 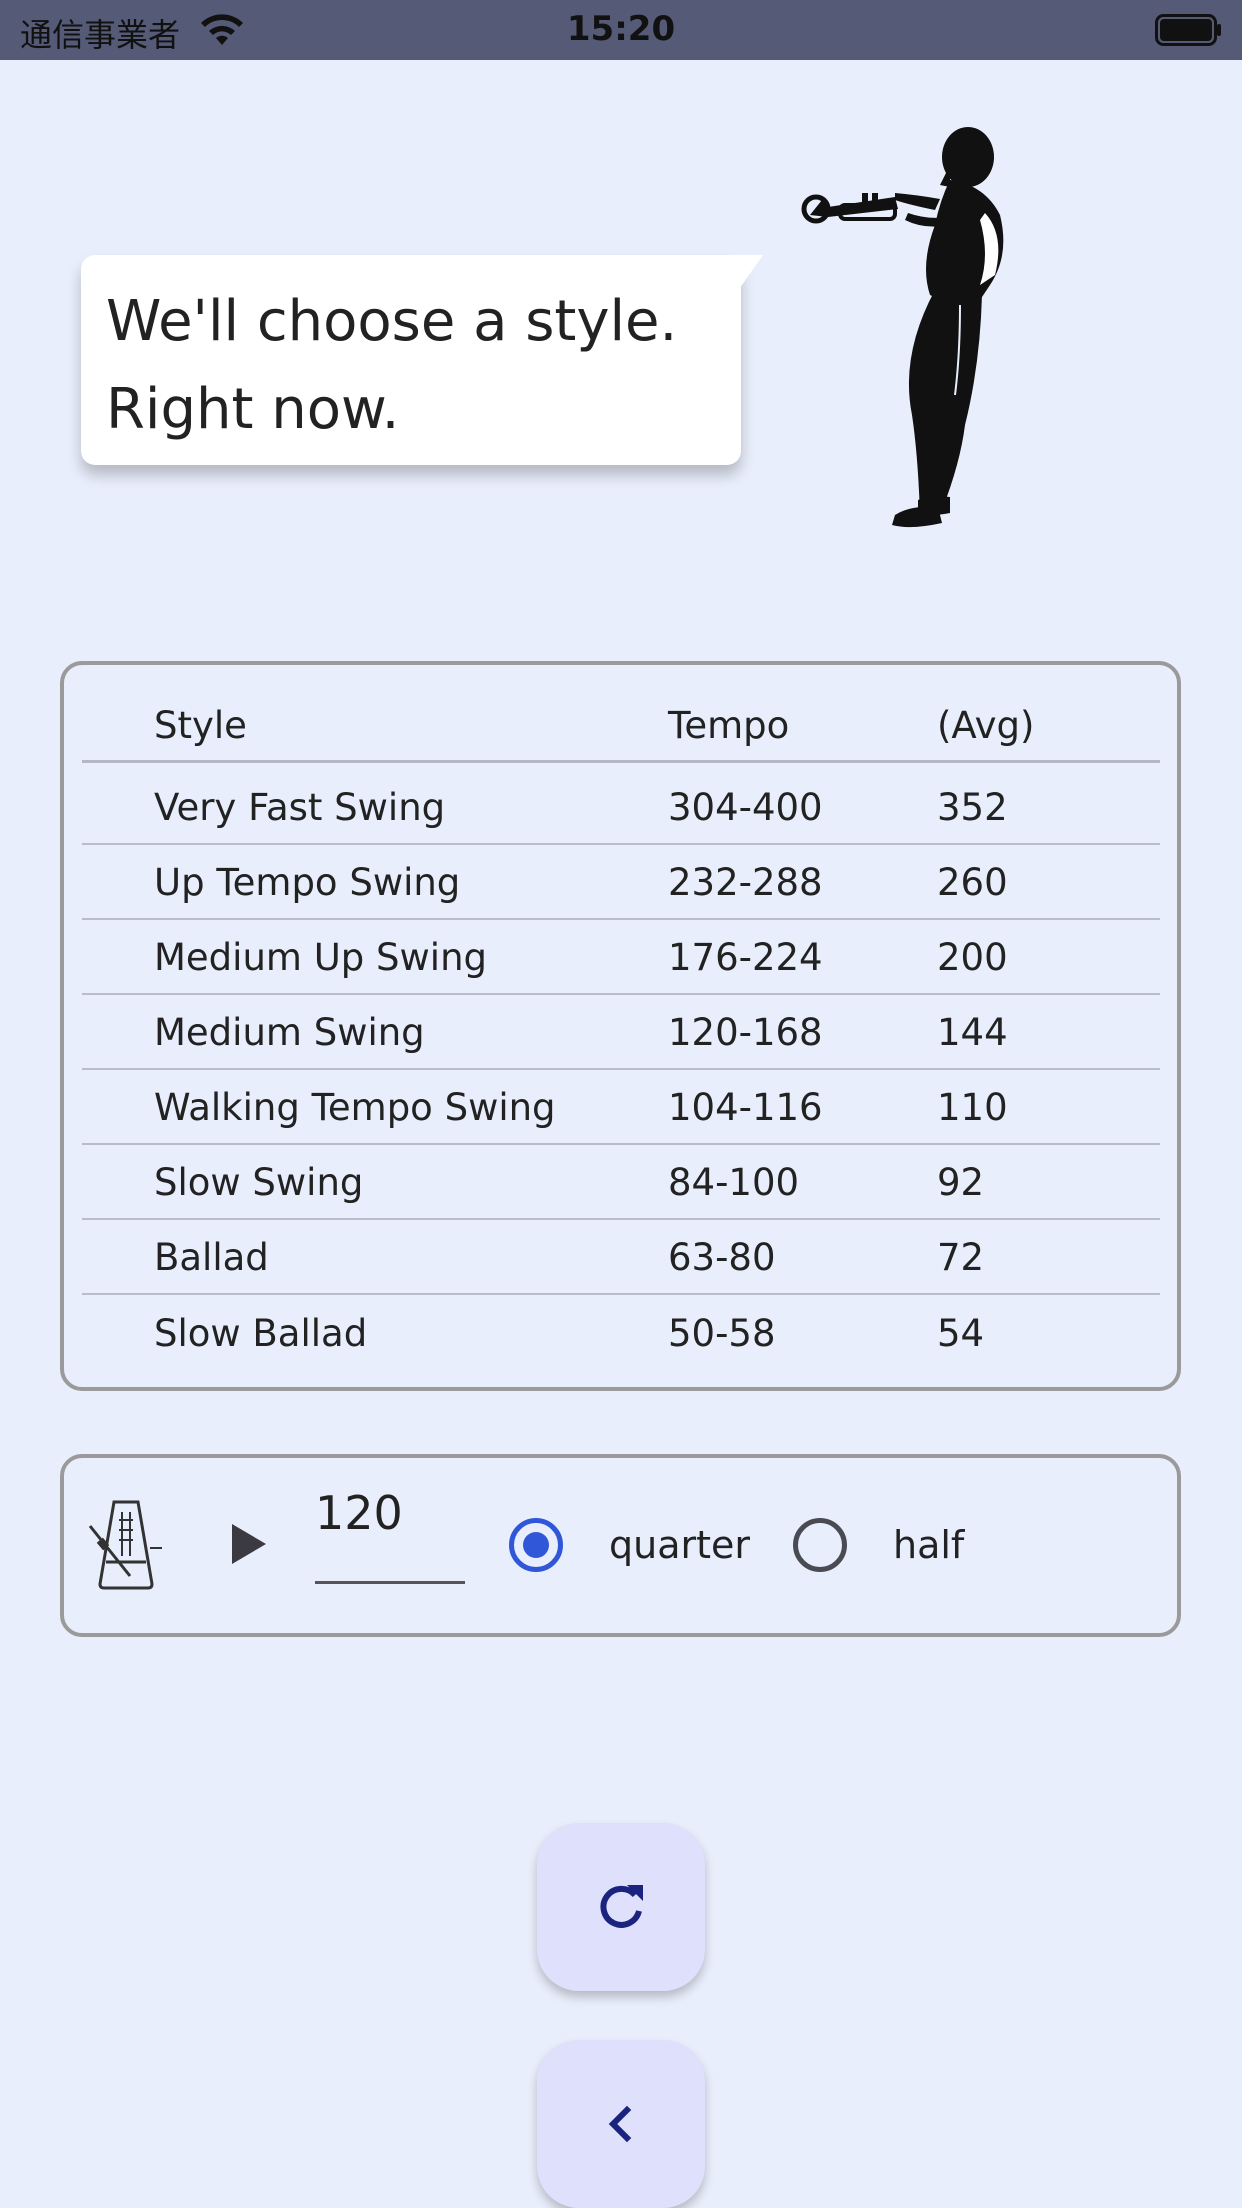 What do you see at coordinates (261, 1333) in the screenshot?
I see `row-style: Slow Ballad` at bounding box center [261, 1333].